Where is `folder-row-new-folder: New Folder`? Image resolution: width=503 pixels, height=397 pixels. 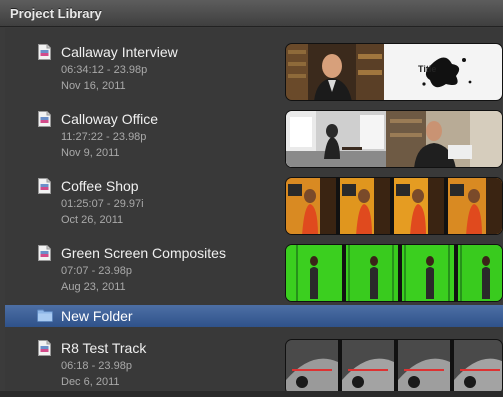
folder-row-new-folder: New Folder is located at coordinates (254, 316).